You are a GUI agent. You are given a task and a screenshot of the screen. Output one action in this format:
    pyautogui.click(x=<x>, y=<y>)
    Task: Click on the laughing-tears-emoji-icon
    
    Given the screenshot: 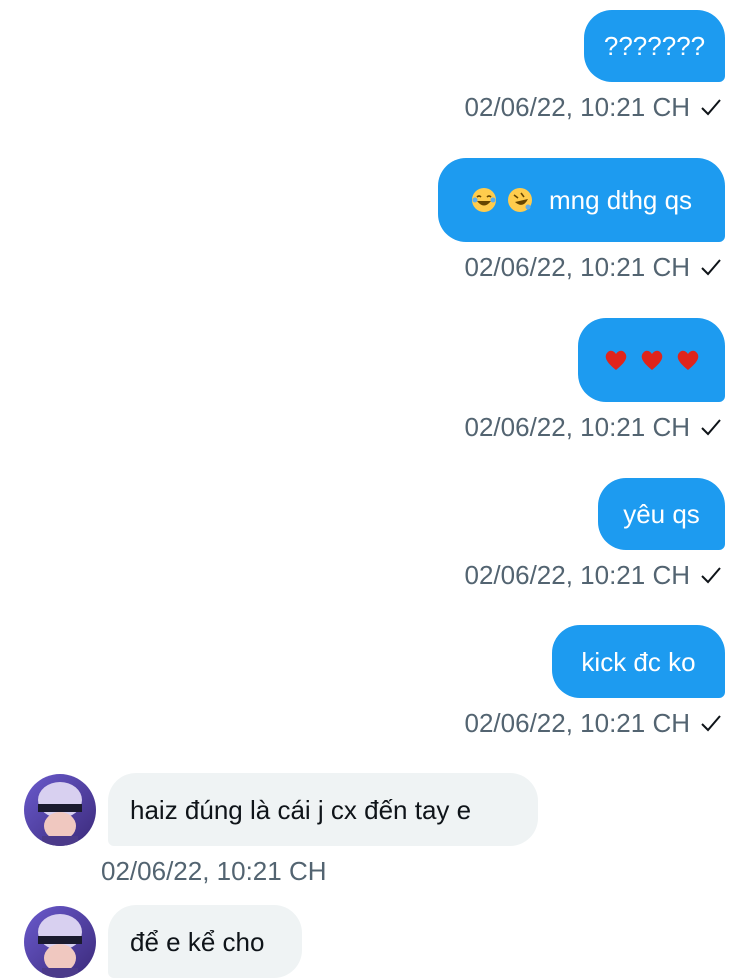 What is the action you would take?
    pyautogui.click(x=483, y=200)
    